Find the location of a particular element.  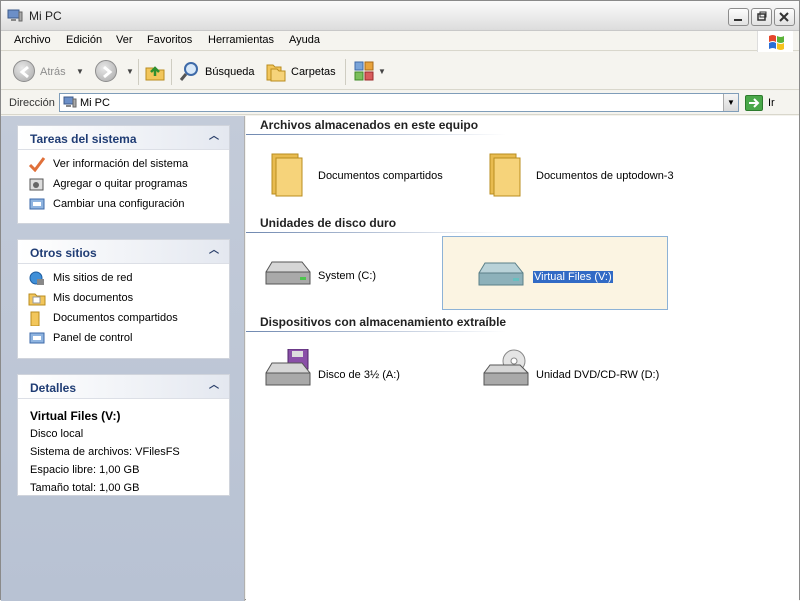

maximize-button is located at coordinates (761, 17).